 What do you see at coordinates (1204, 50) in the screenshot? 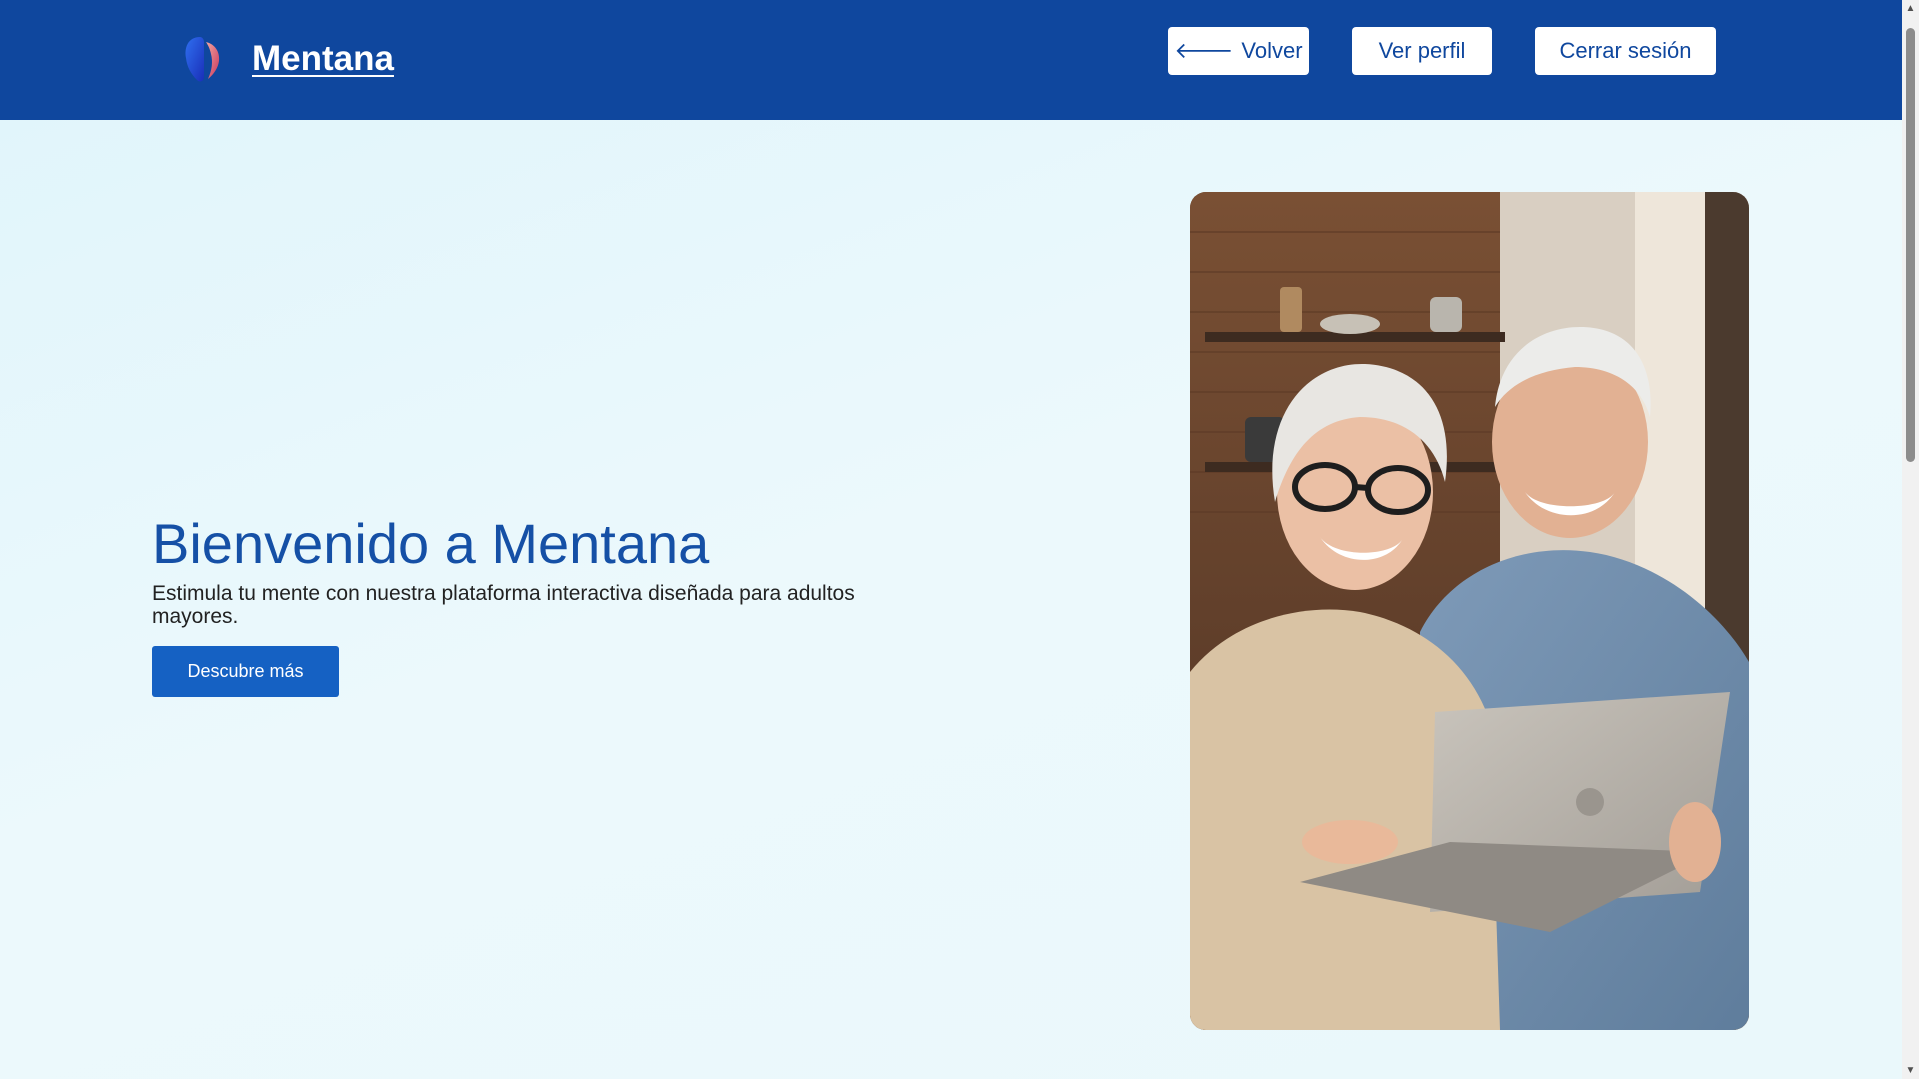
I see `arrow-left-icon: 🡐` at bounding box center [1204, 50].